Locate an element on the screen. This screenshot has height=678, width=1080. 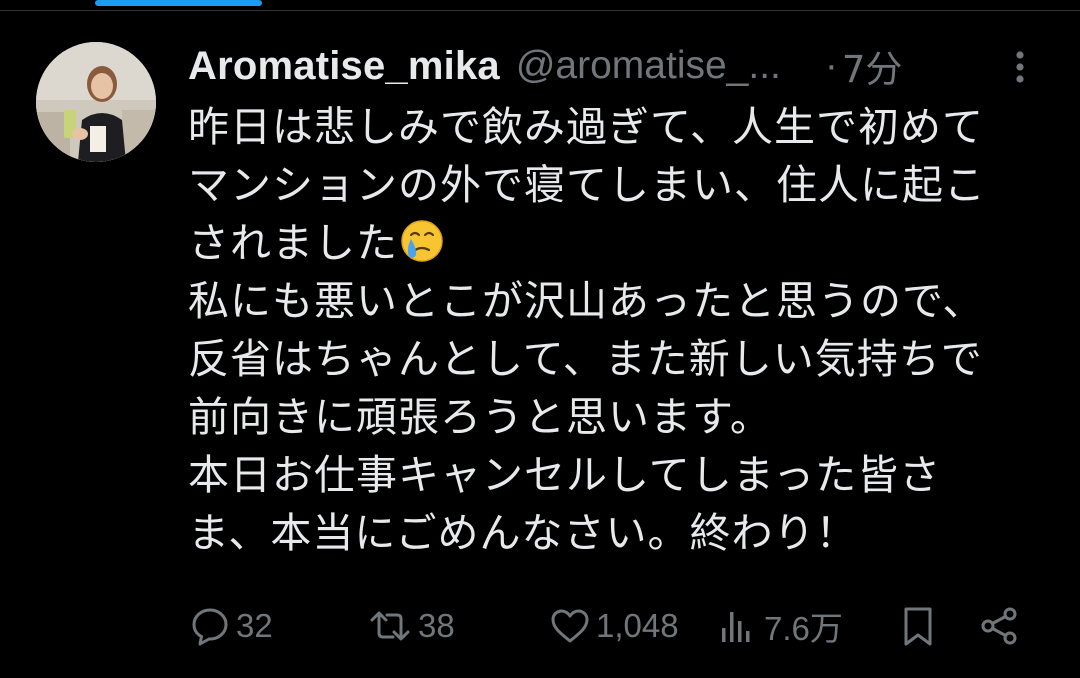
bookmark-icon is located at coordinates (918, 626).